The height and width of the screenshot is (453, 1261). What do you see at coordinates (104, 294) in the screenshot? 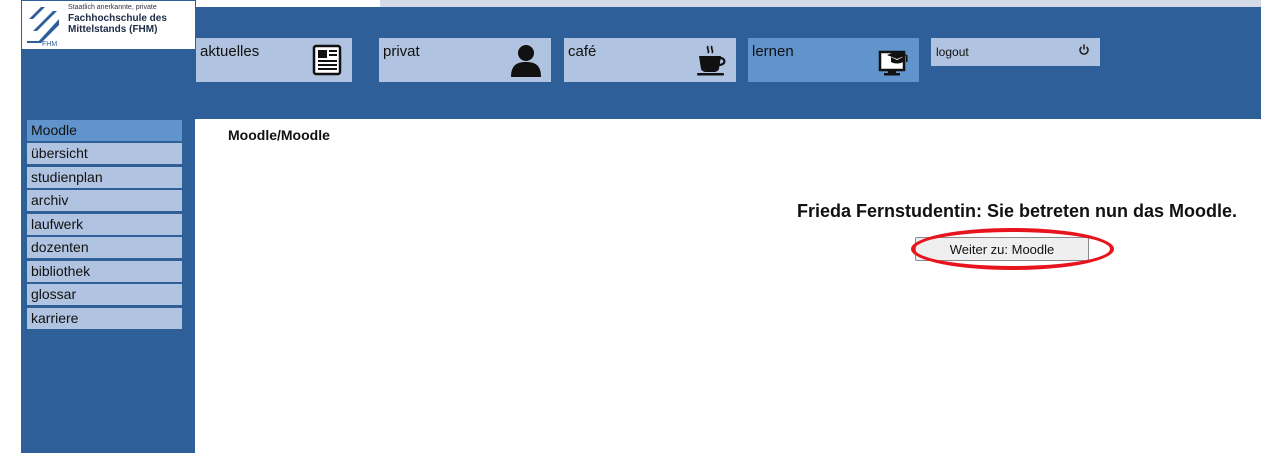
I see `sidebar-item-glossar: glossar` at bounding box center [104, 294].